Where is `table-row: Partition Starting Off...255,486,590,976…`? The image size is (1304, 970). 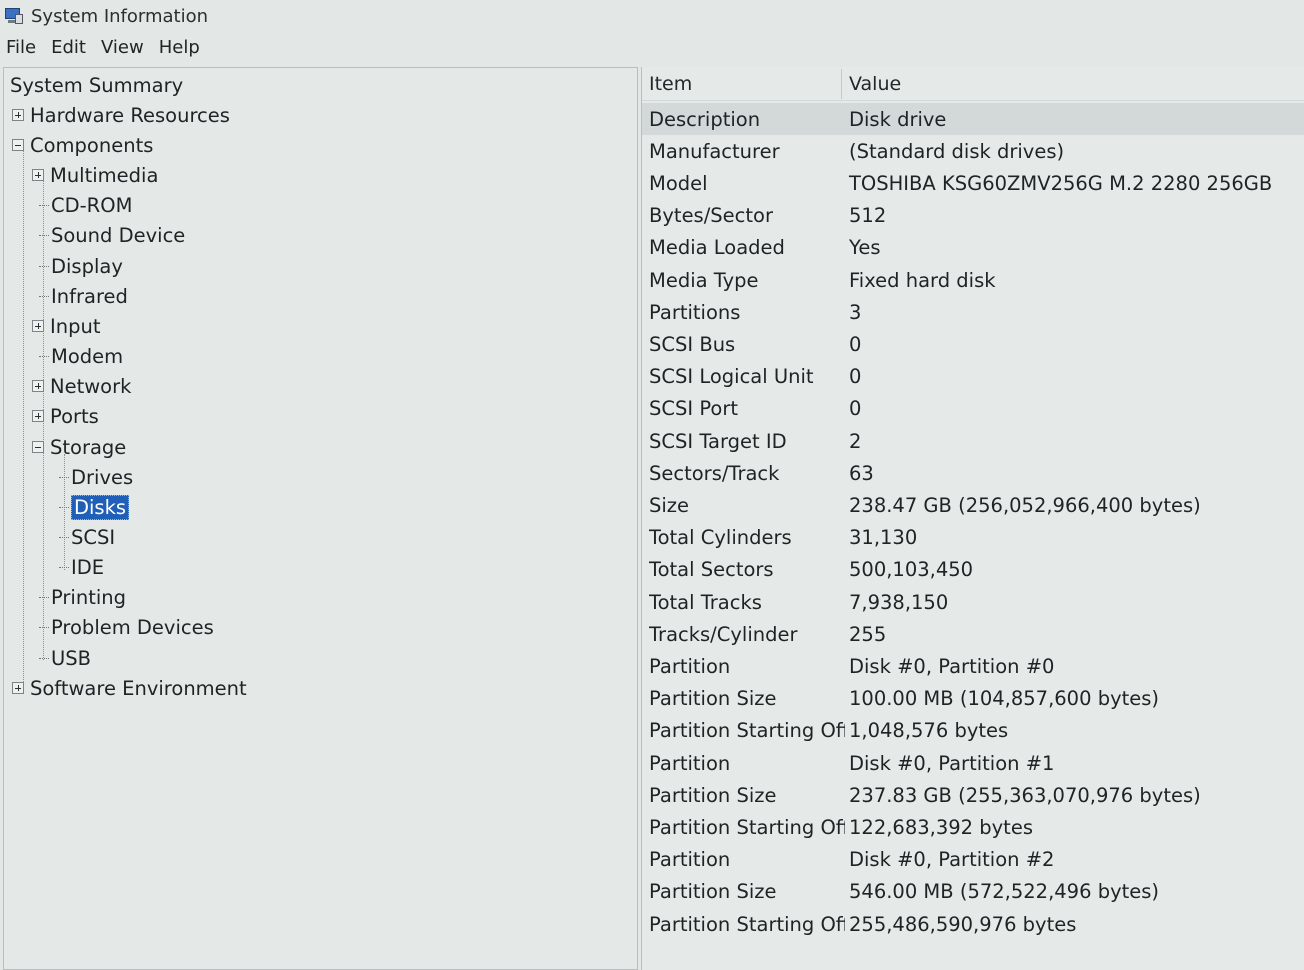 table-row: Partition Starting Off...255,486,590,976… is located at coordinates (973, 924).